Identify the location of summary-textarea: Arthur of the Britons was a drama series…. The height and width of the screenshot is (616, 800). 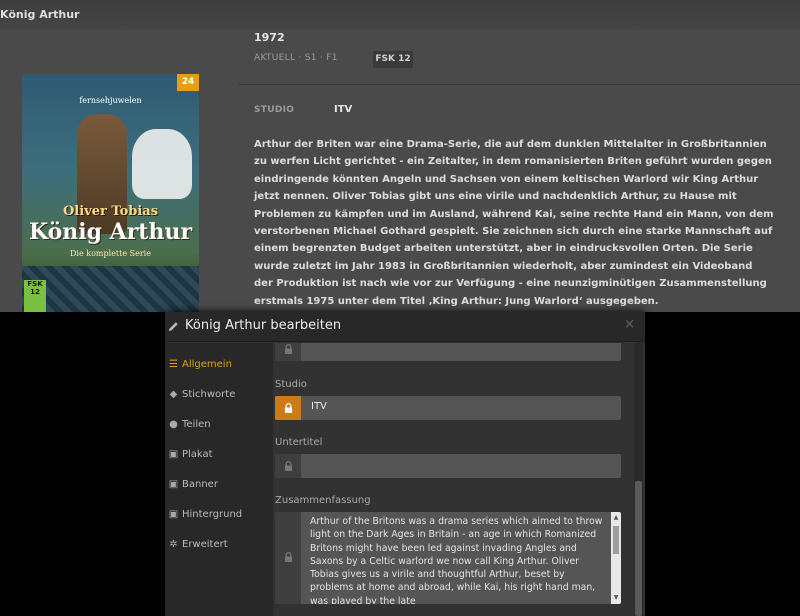
(448, 558).